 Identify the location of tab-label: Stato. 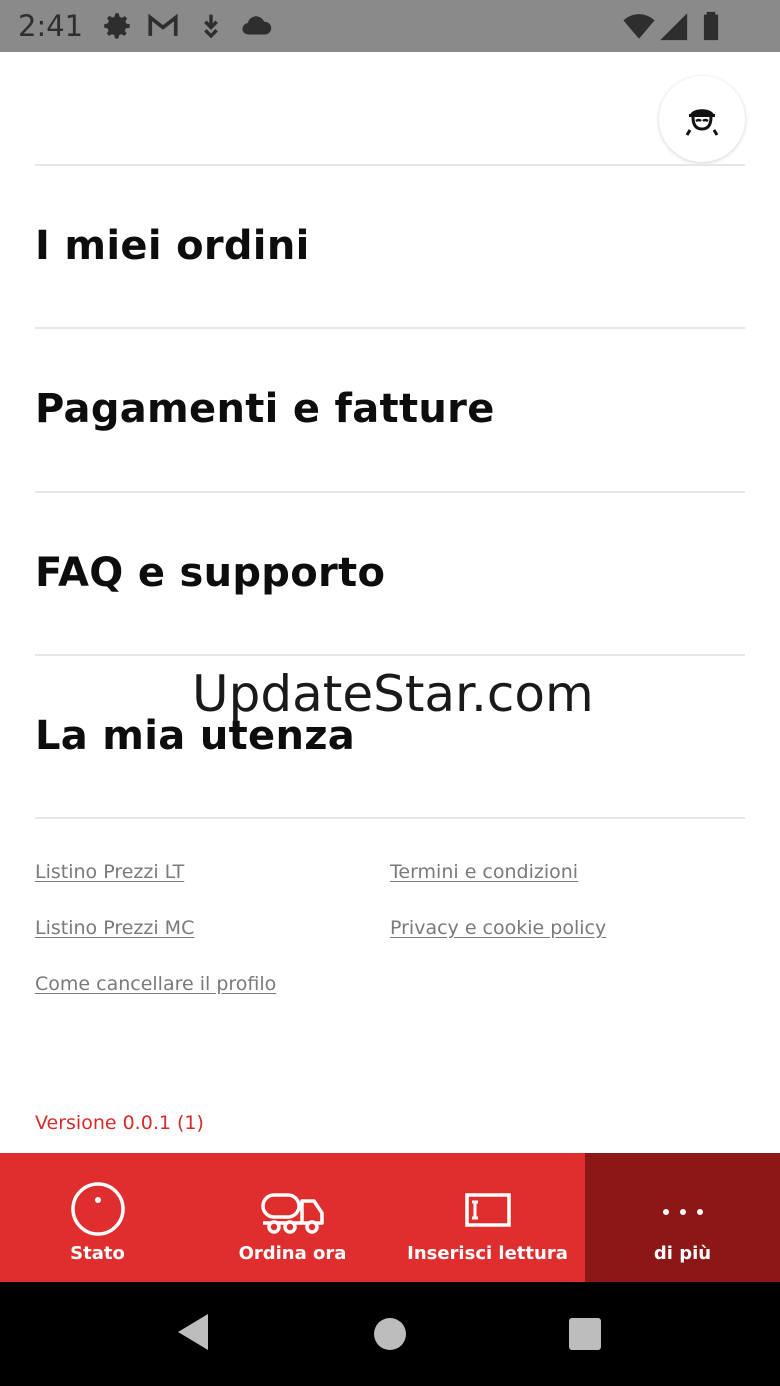
(97, 1253).